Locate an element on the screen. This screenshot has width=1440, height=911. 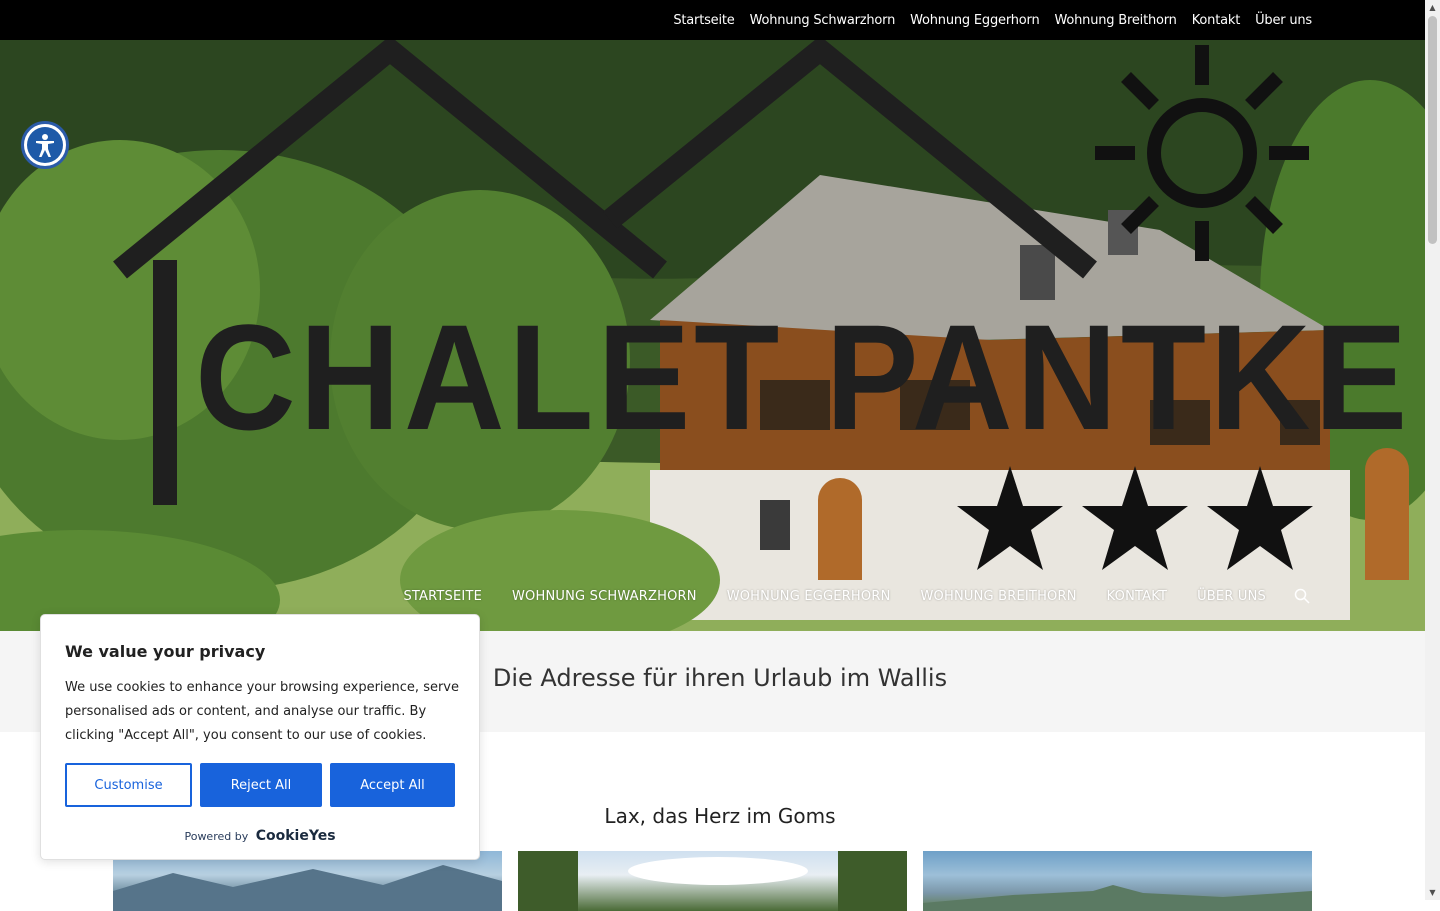
scrollbar-thumb is located at coordinates (1432, 130).